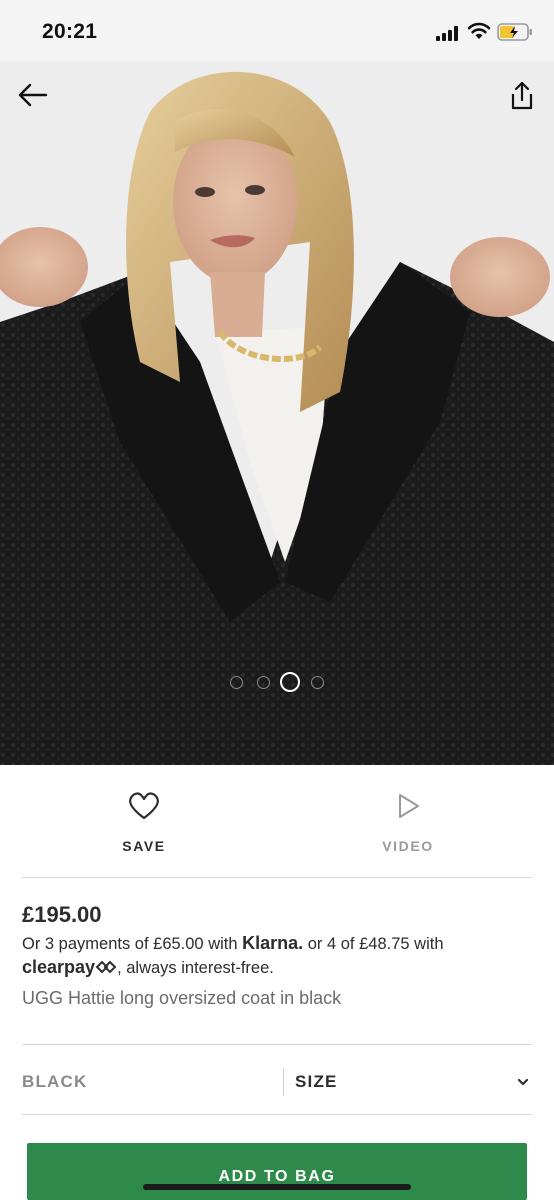 Image resolution: width=554 pixels, height=1200 pixels. What do you see at coordinates (144, 821) in the screenshot?
I see `save-button: SAVE` at bounding box center [144, 821].